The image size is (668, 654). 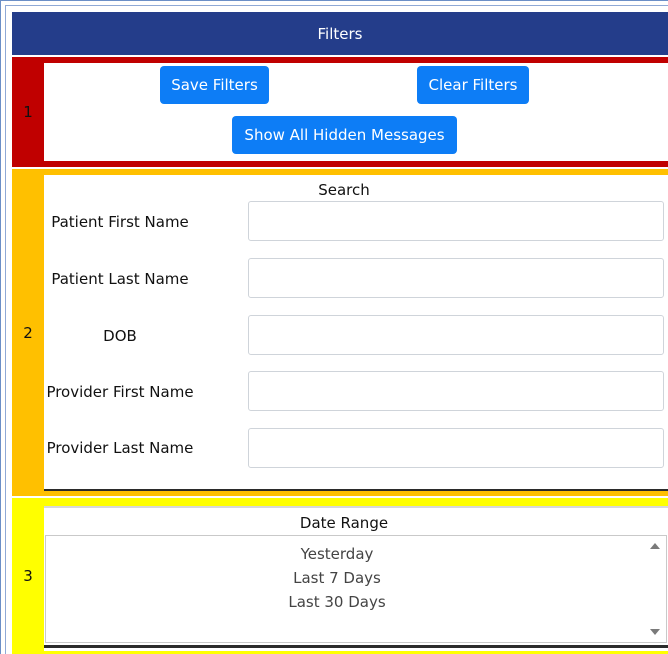 What do you see at coordinates (655, 589) in the screenshot?
I see `listbox-scrollbar` at bounding box center [655, 589].